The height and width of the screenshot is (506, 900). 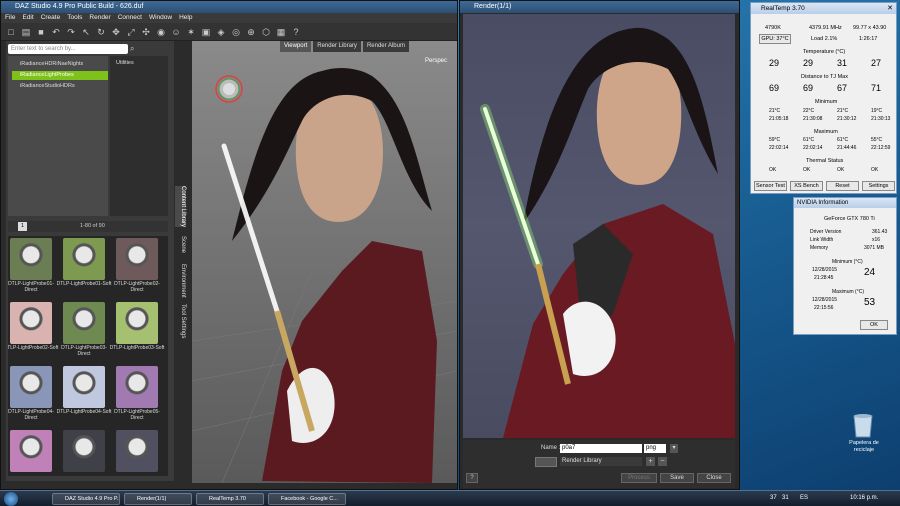 What do you see at coordinates (60, 75) in the screenshot?
I see `tree-item-light-probes: iRadianceLightProbes` at bounding box center [60, 75].